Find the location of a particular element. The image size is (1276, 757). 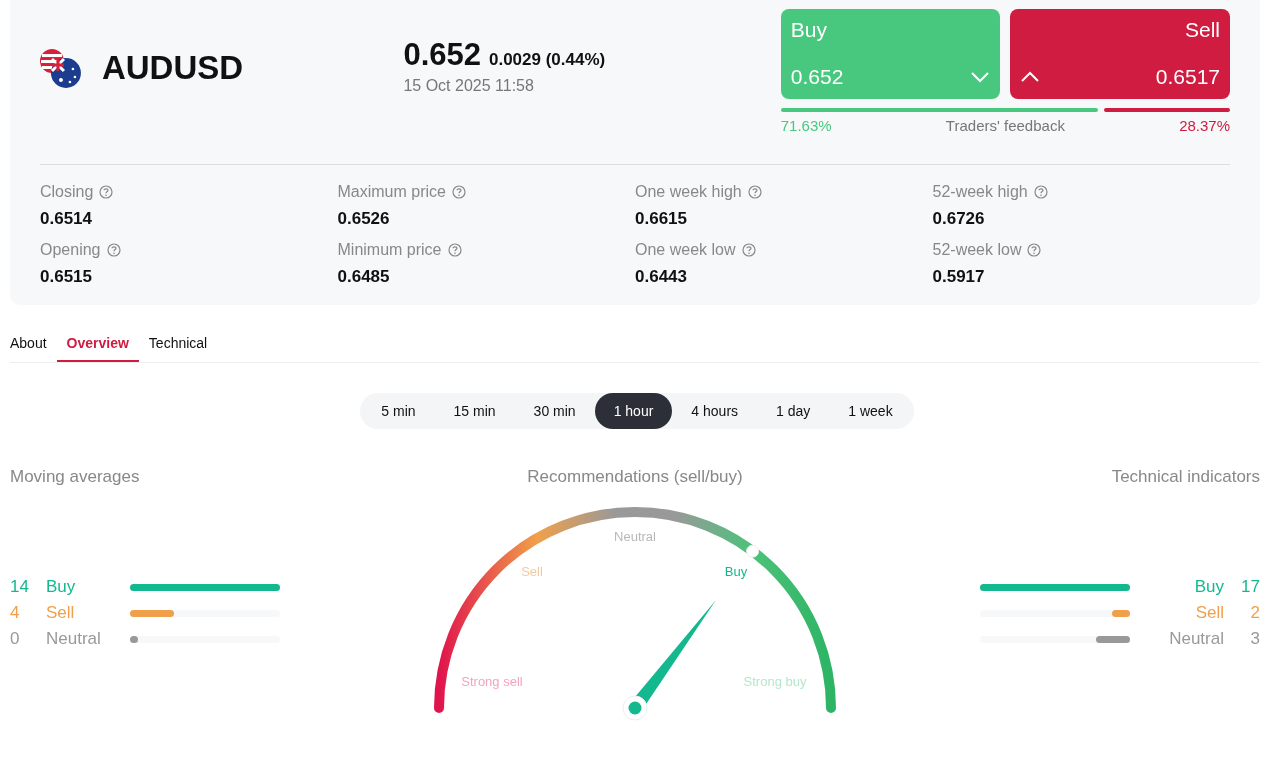

sell-button: Sell 0.6517 is located at coordinates (1120, 54).